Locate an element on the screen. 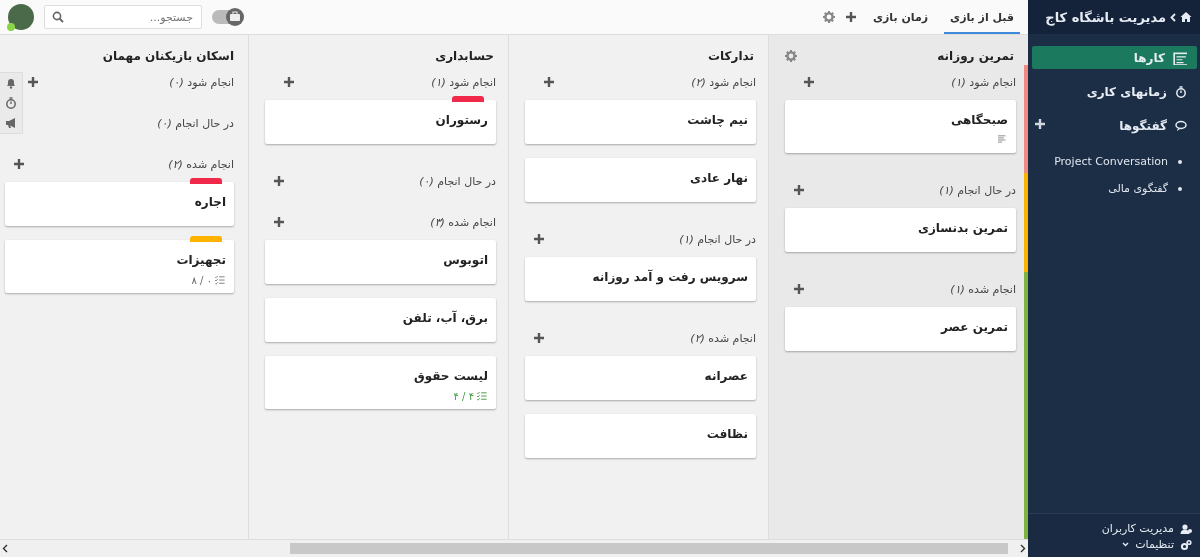 The image size is (1200, 557). scroll-left-icon is located at coordinates (5, 548).